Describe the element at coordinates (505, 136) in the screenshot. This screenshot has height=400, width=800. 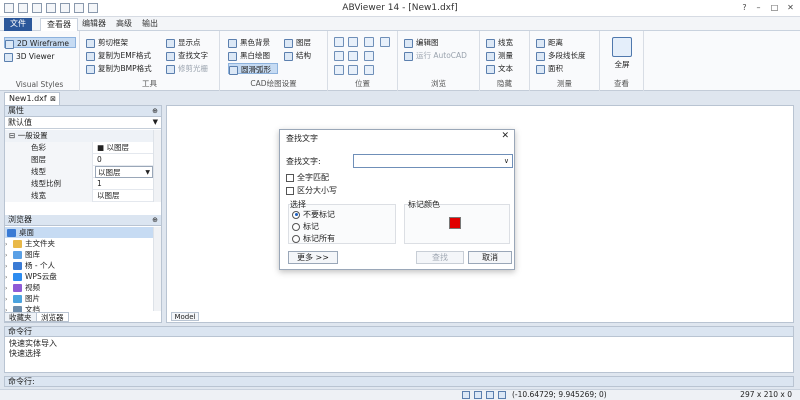
I see `close-icon: ✕` at that location.